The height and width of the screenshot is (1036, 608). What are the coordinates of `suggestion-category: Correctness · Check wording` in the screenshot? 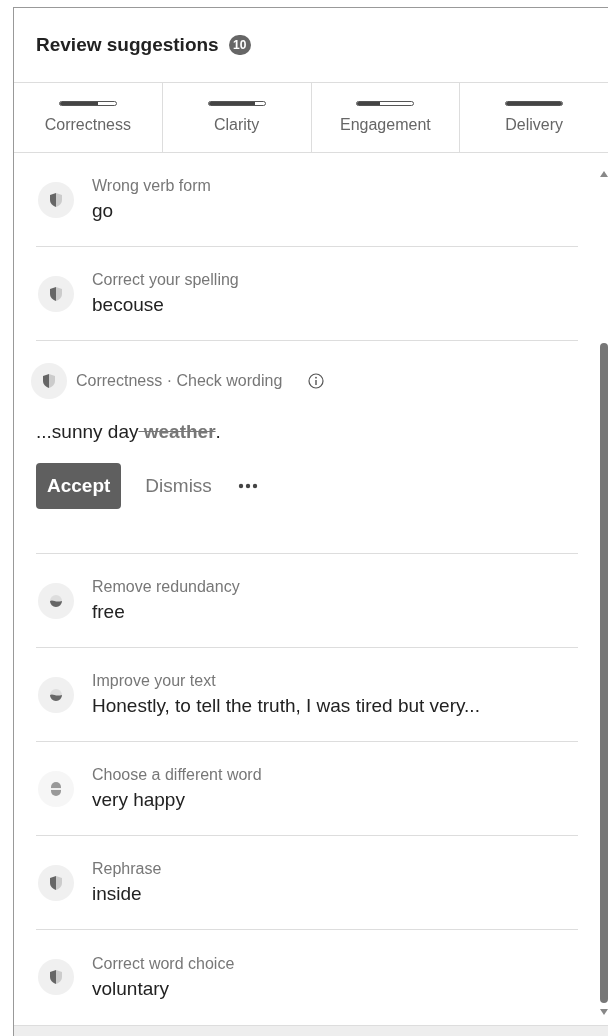 It's located at (179, 381).